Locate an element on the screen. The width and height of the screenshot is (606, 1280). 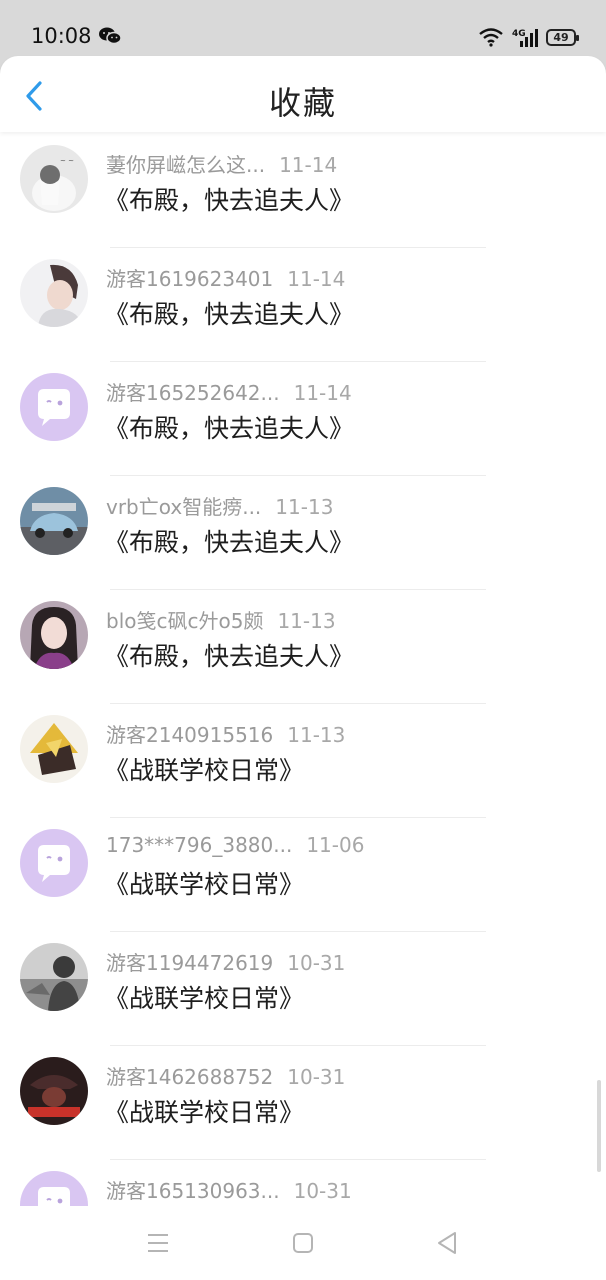
item-meta: vrb亡ox智能痨... 11-13 is located at coordinates (219, 505).